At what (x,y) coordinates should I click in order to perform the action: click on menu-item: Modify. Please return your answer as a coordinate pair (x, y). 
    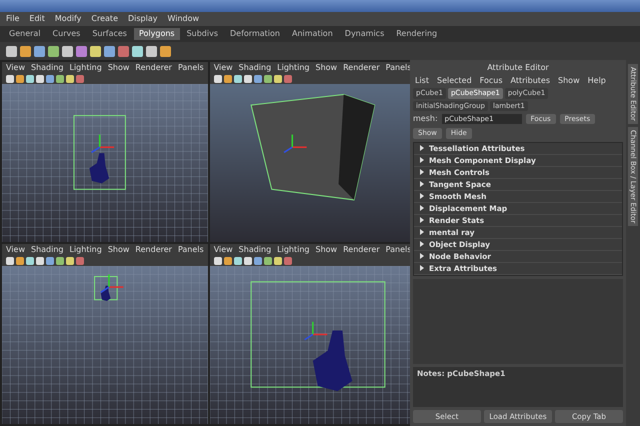
    Looking at the image, I should click on (68, 19).